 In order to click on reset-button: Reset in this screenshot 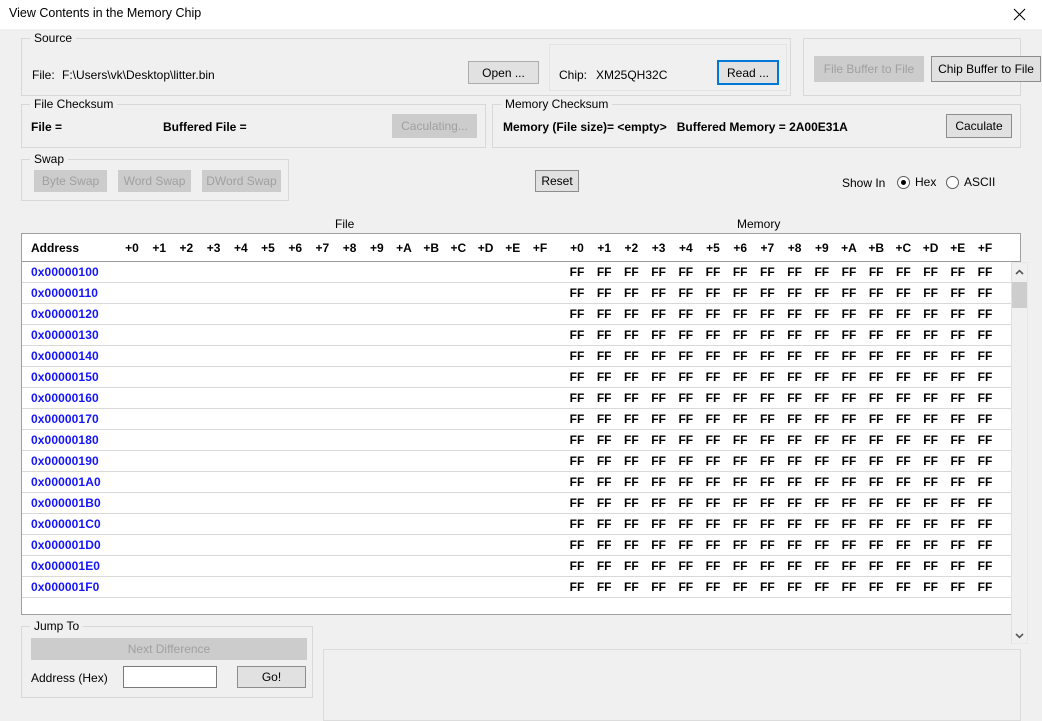, I will do `click(557, 181)`.